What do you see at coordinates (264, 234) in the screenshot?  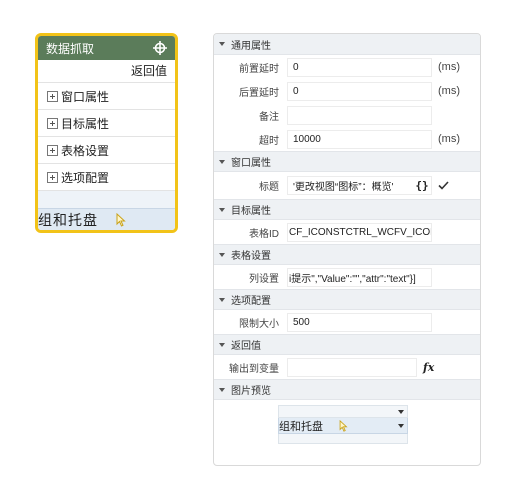 I see `prop-label: 表格ID` at bounding box center [264, 234].